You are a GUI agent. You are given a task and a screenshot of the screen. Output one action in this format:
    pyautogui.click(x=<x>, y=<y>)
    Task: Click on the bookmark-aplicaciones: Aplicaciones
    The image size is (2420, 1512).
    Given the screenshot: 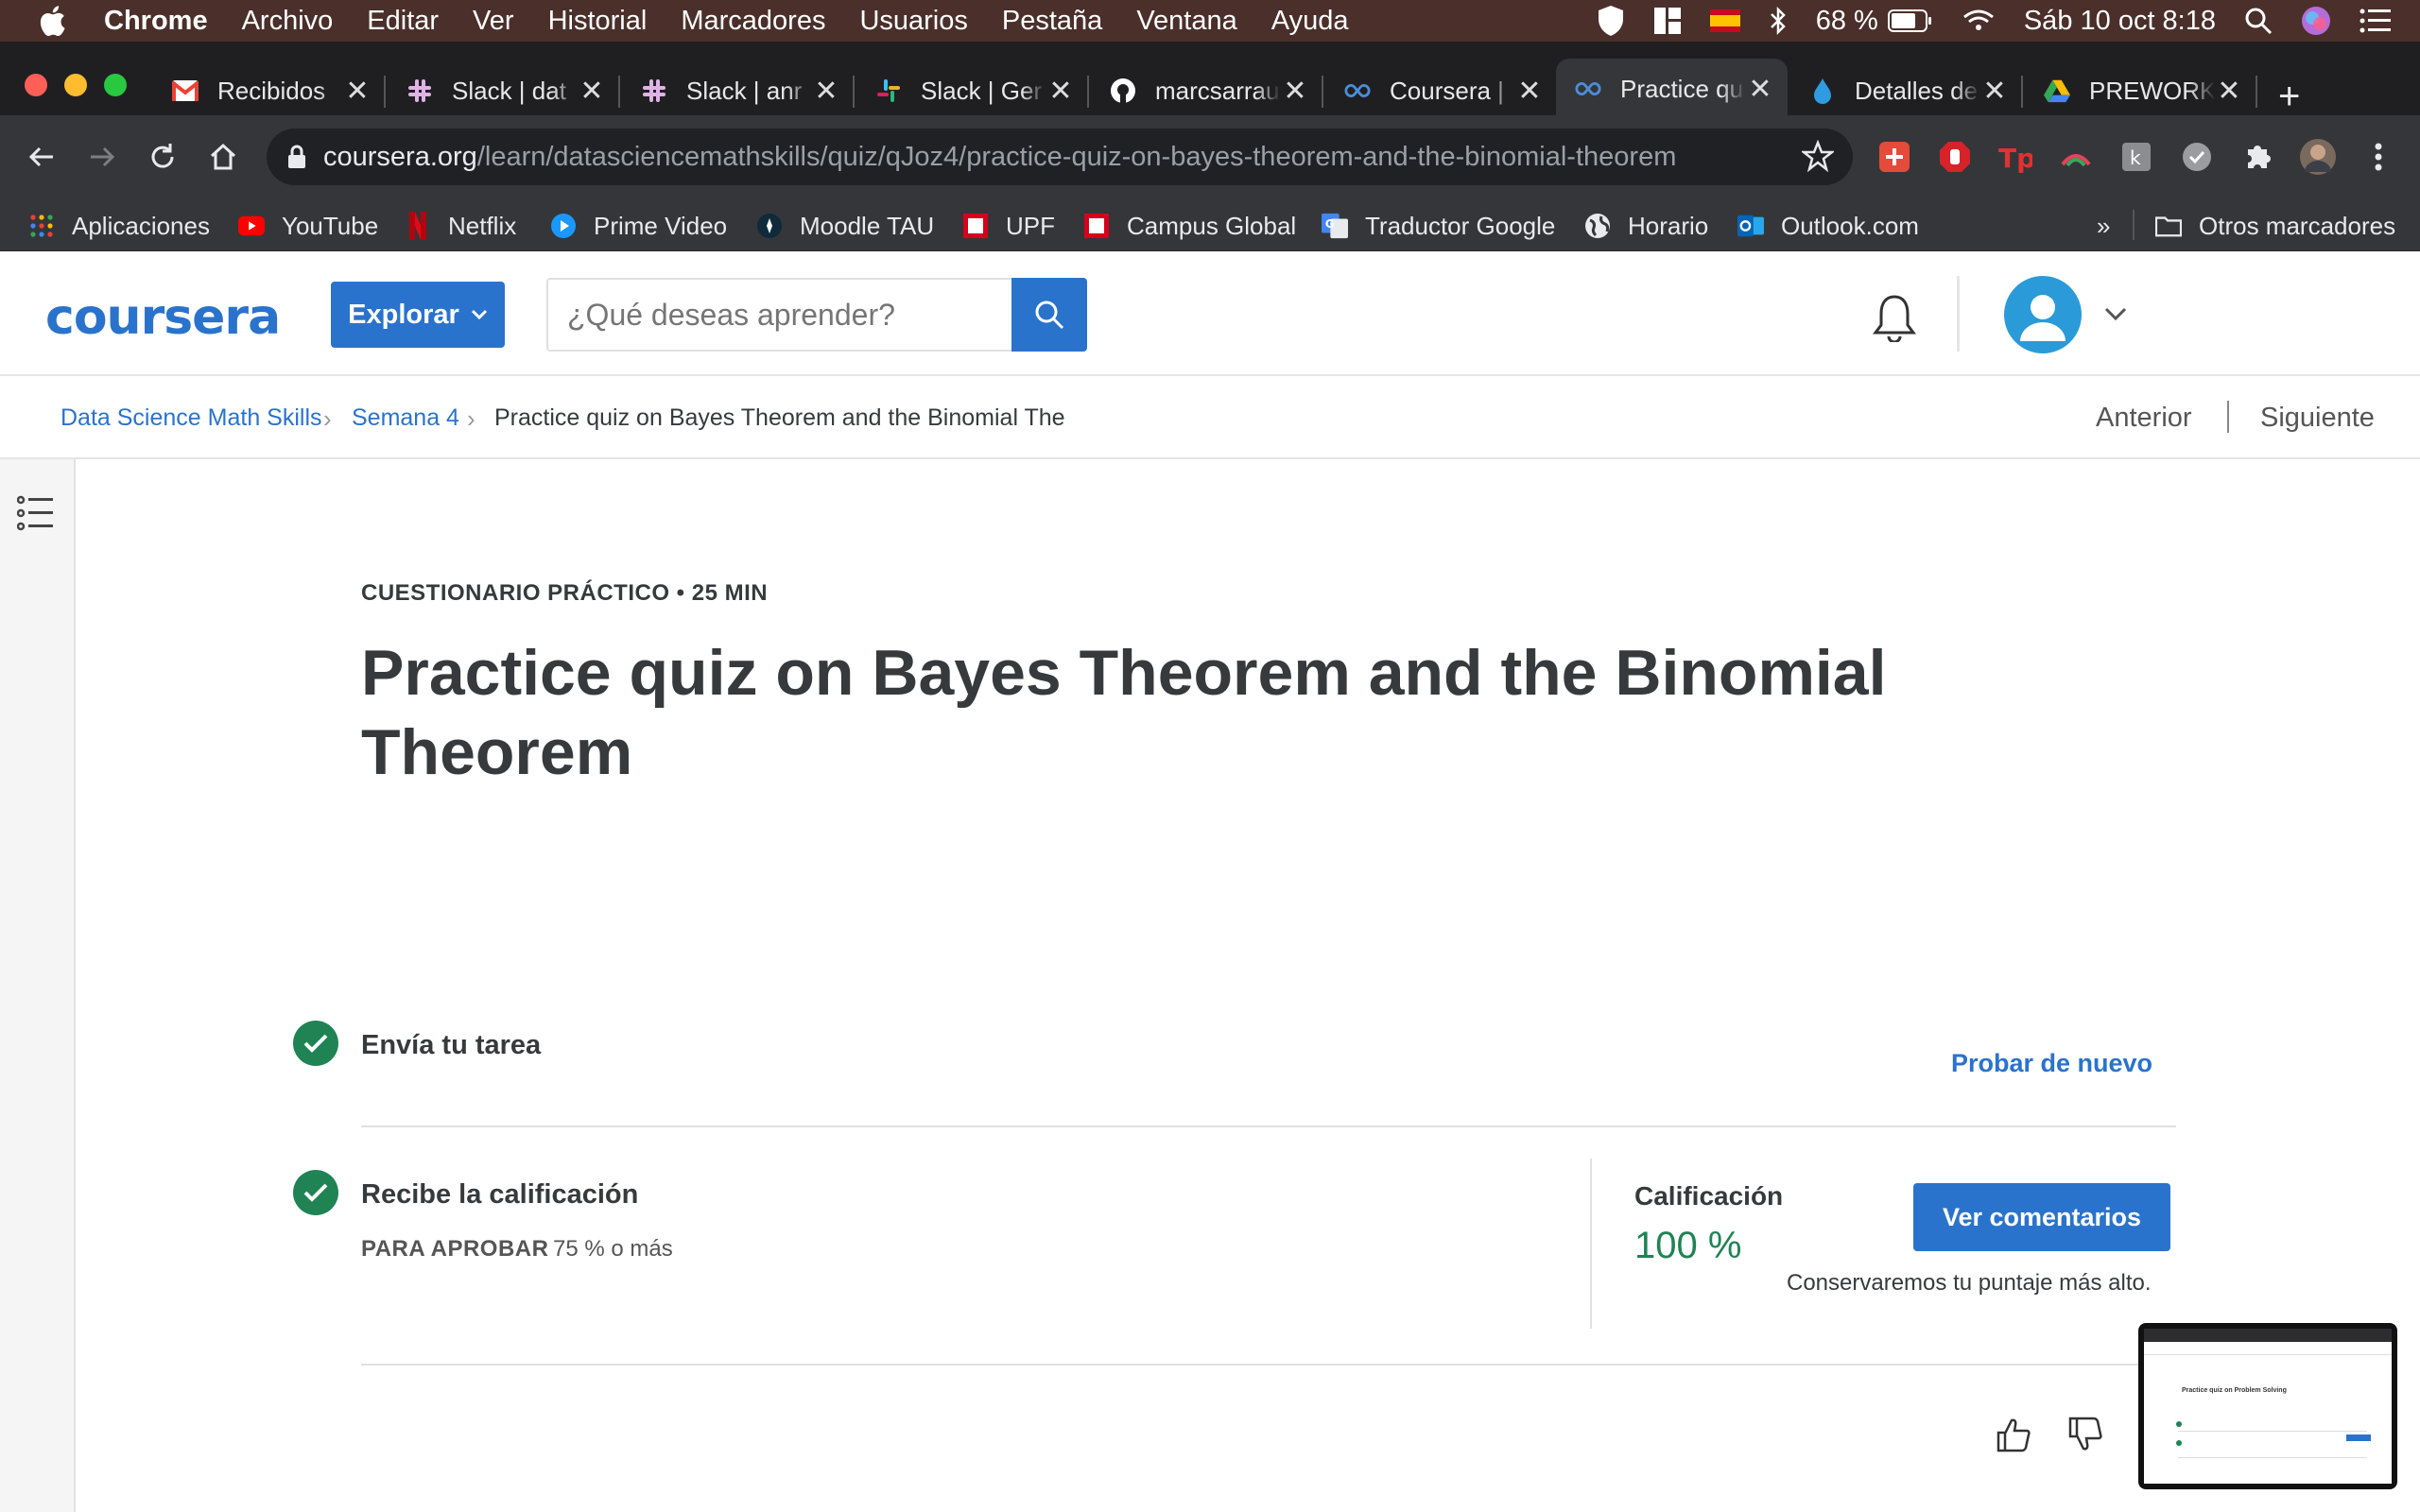 What is the action you would take?
    pyautogui.click(x=119, y=226)
    